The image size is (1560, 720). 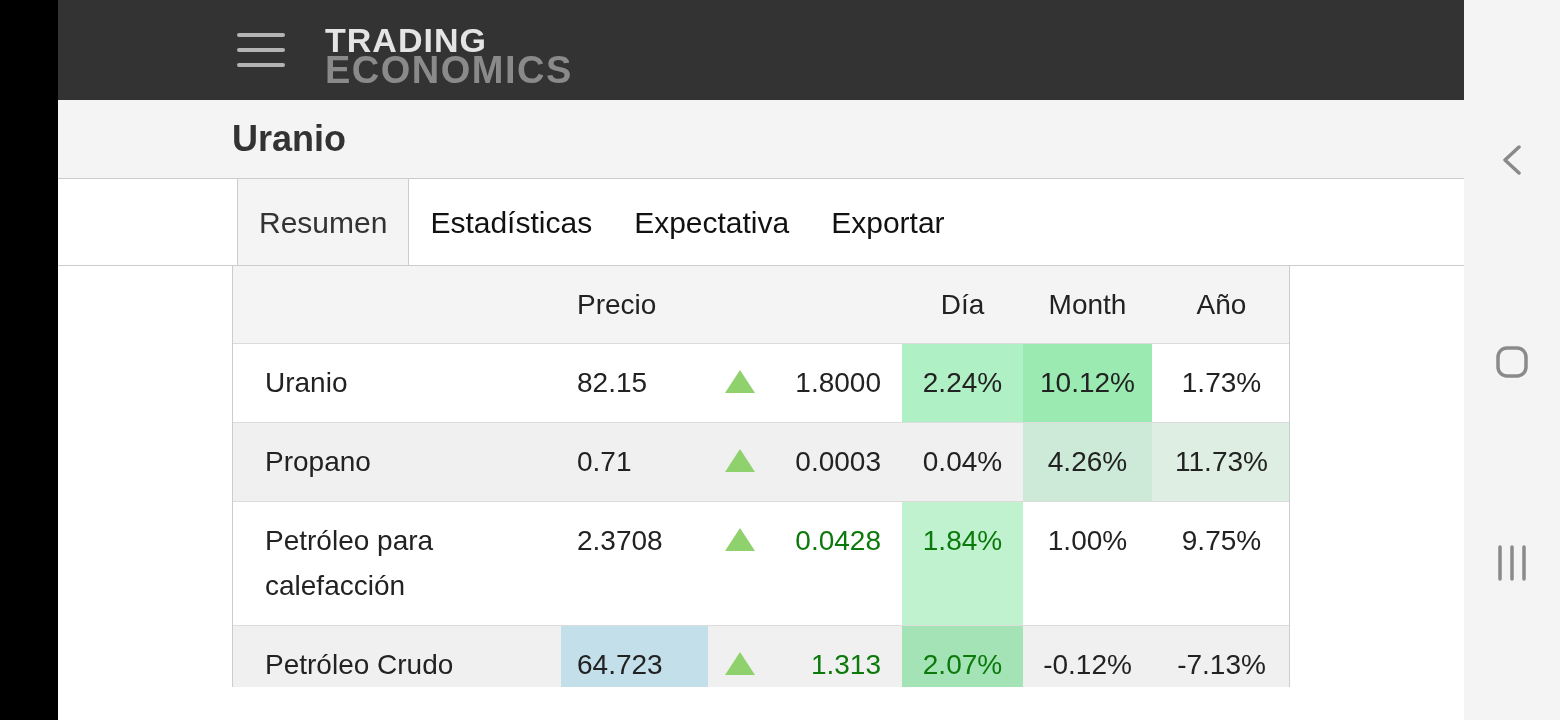 What do you see at coordinates (1087, 541) in the screenshot?
I see `table-cell-text: 1.00%` at bounding box center [1087, 541].